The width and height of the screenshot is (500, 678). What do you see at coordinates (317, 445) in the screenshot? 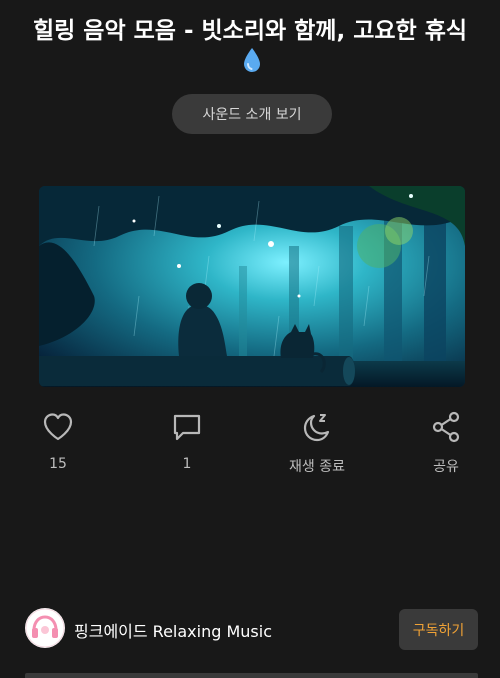
I see `sleep-timer-button: 재생 종료` at bounding box center [317, 445].